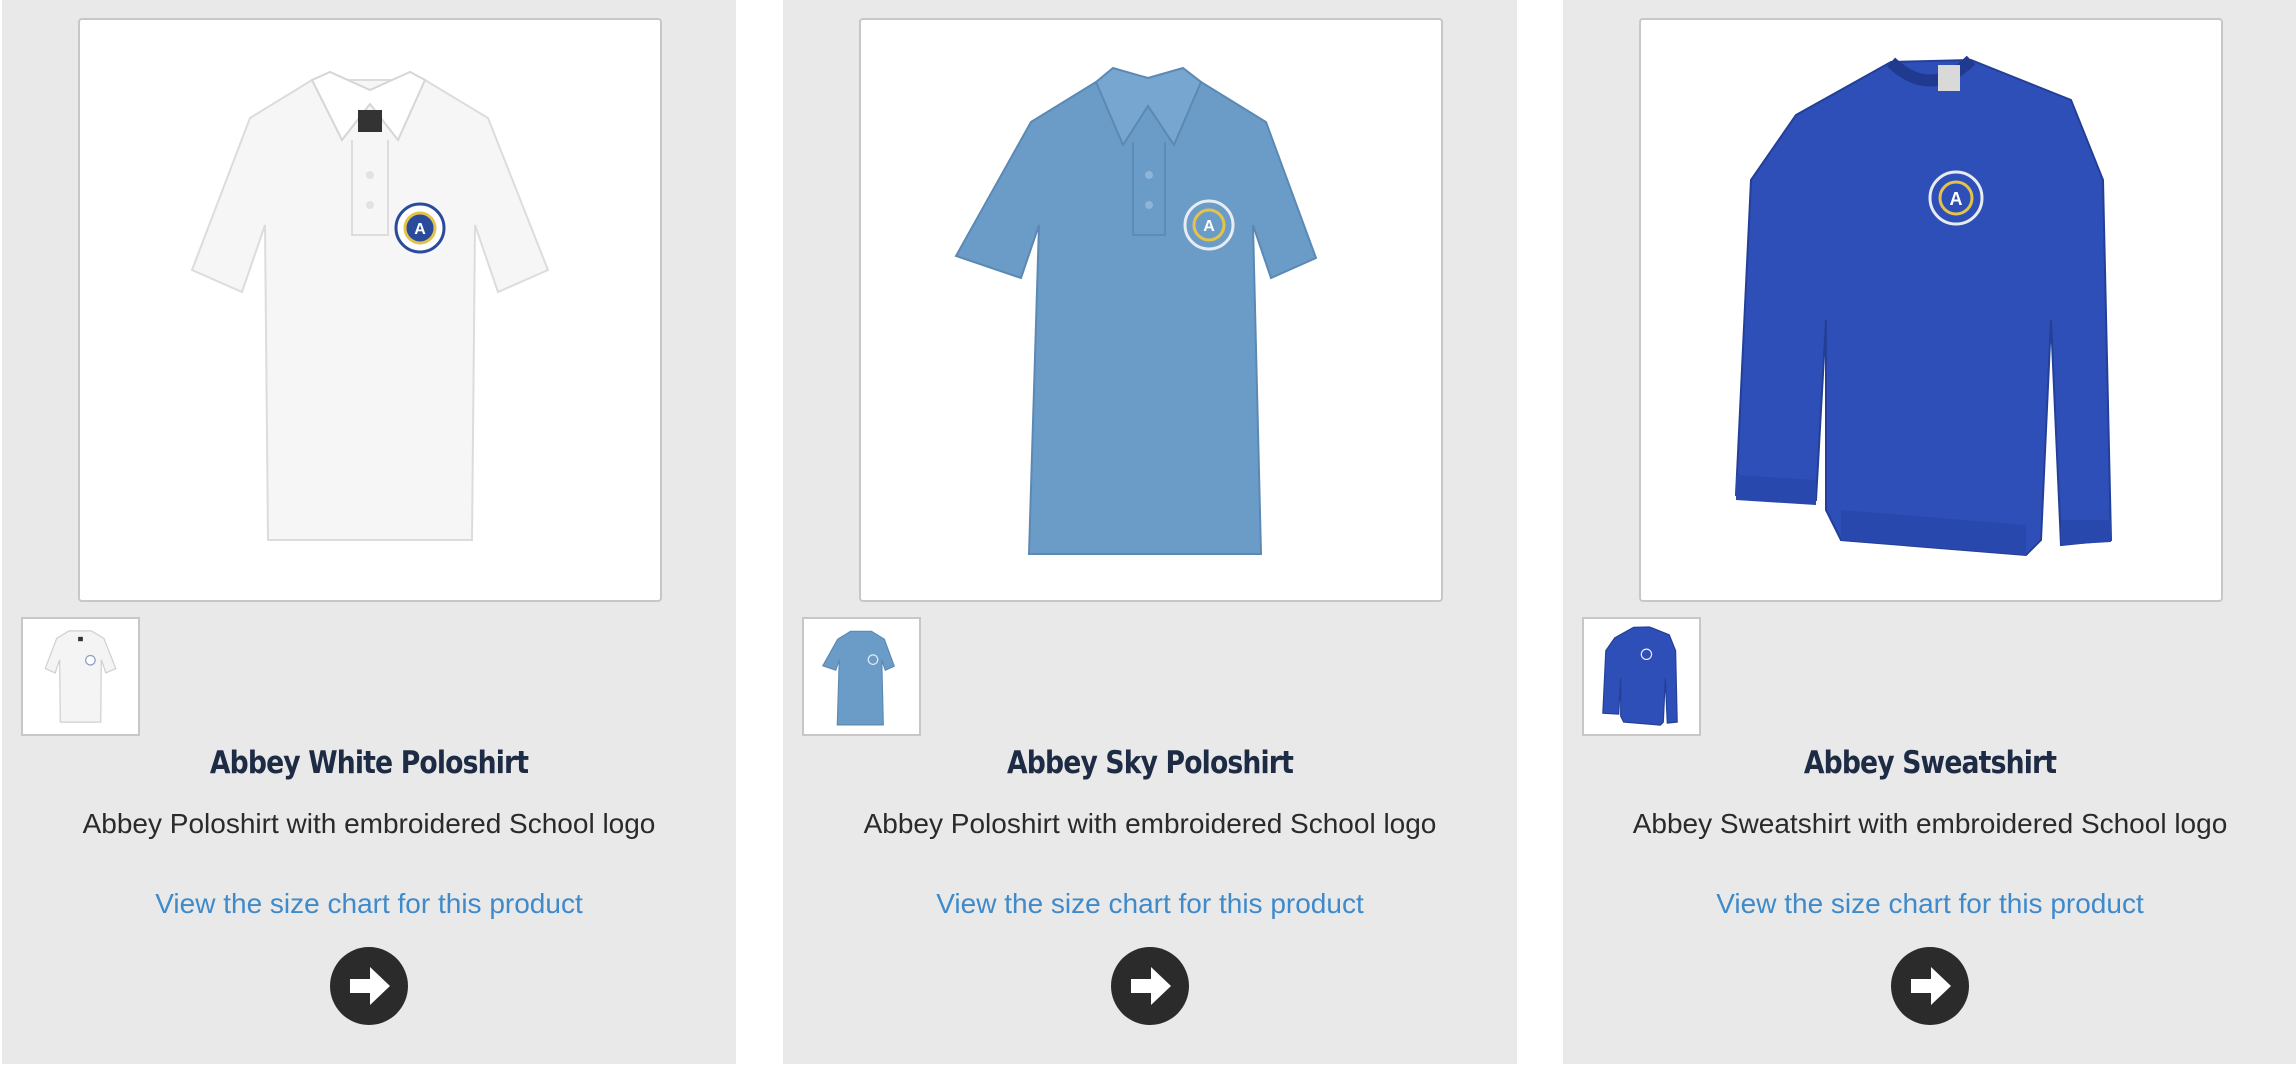 The image size is (2296, 1074). I want to click on sky-poloshirt-thumbnail-icon, so click(858, 678).